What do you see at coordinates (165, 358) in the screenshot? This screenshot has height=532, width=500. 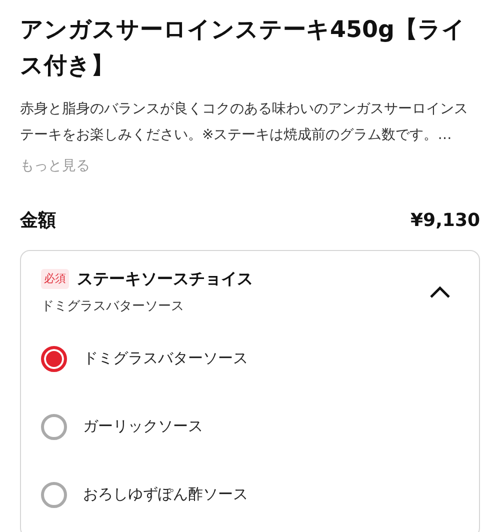 I see `option-label: ドミグラスバターソース` at bounding box center [165, 358].